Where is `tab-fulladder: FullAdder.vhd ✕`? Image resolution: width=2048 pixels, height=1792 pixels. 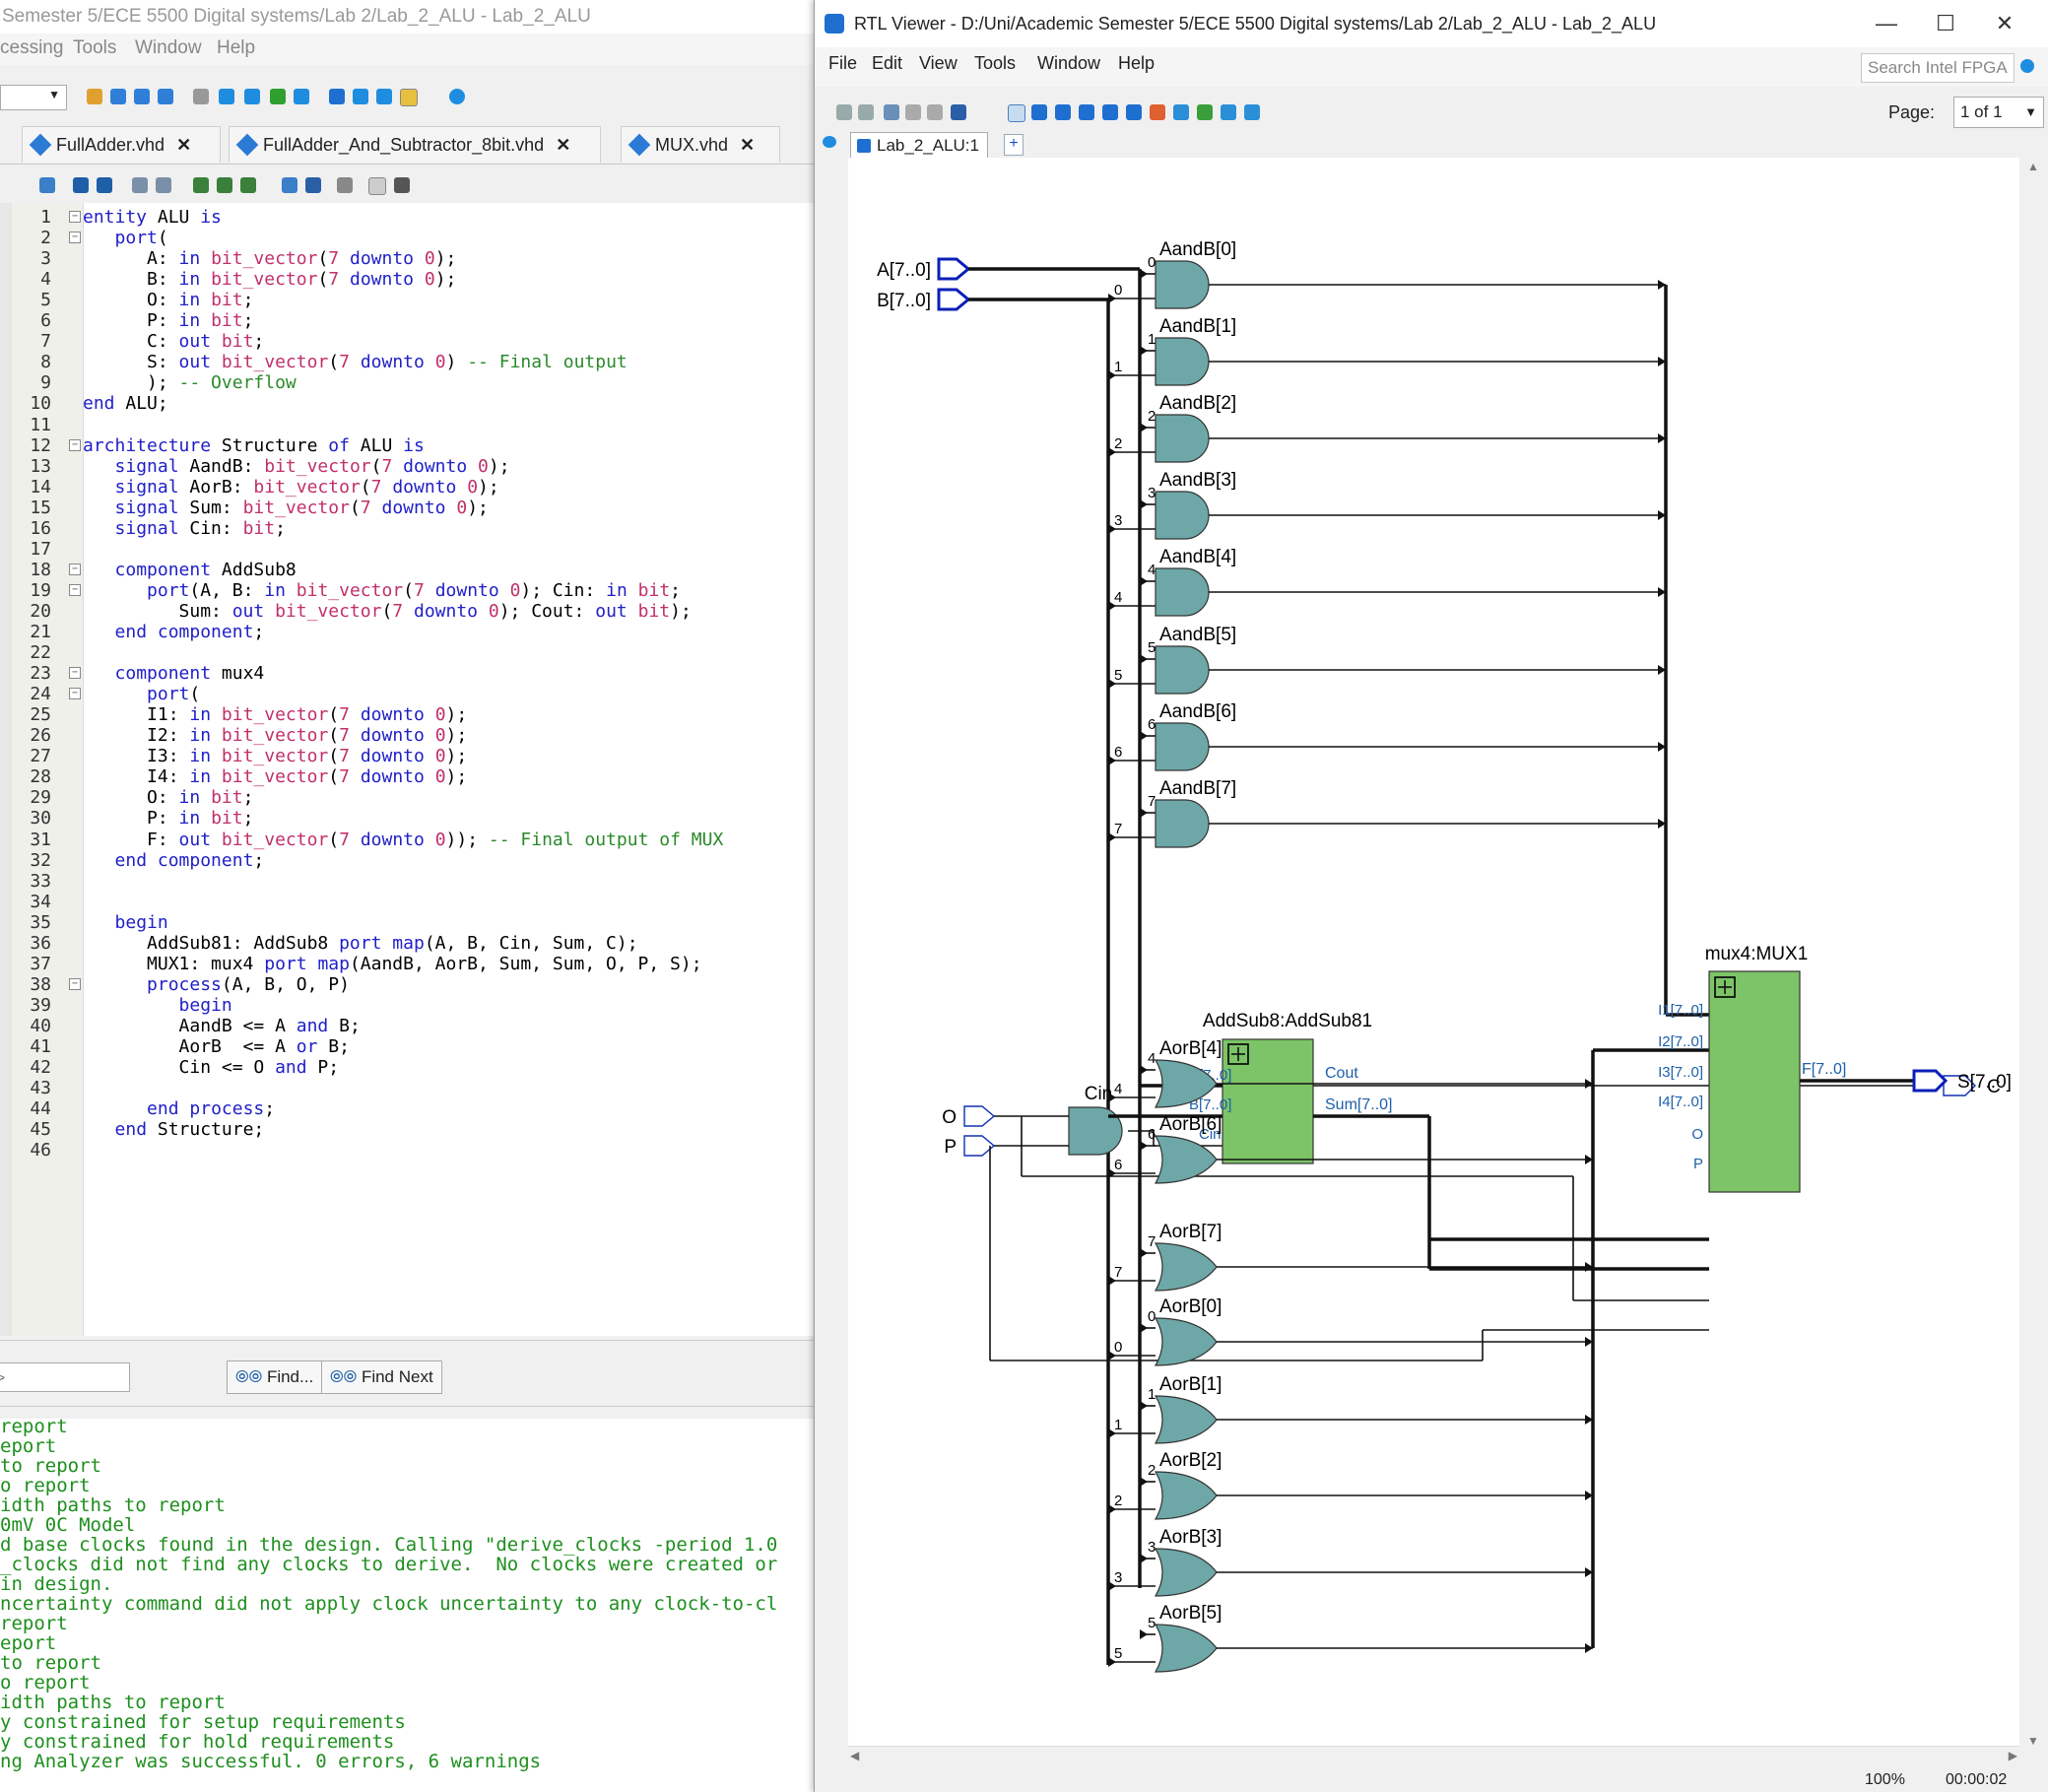 tab-fulladder: FullAdder.vhd ✕ is located at coordinates (121, 144).